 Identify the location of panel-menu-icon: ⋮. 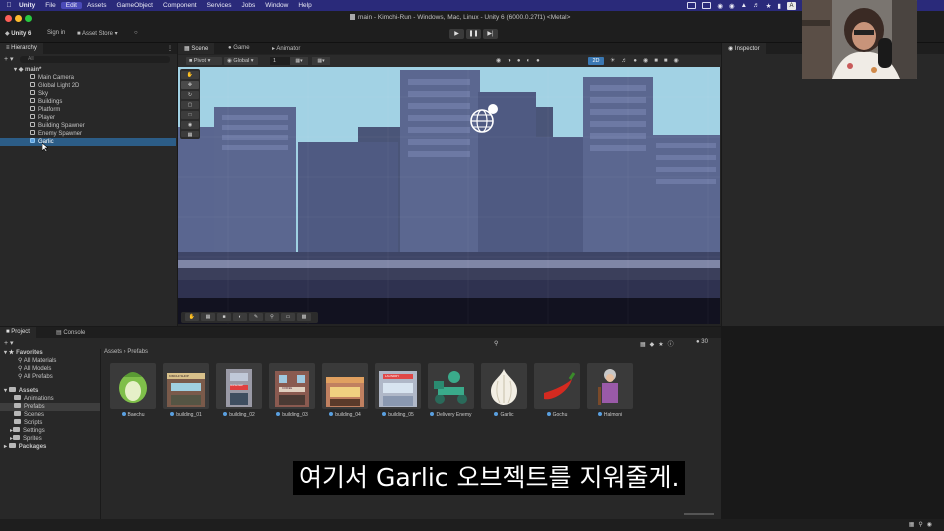
(170, 48).